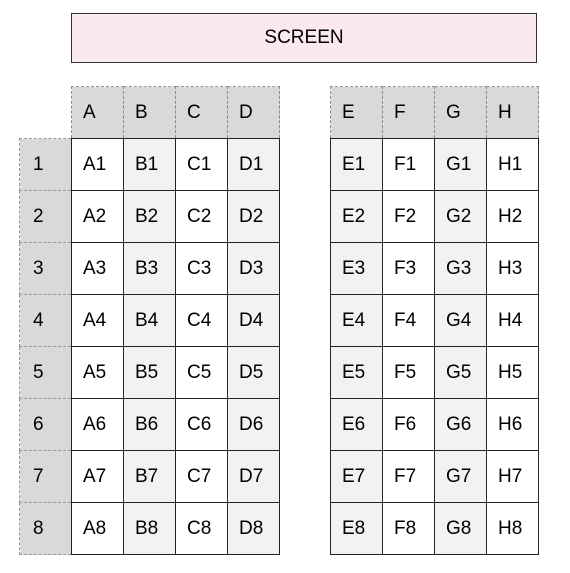 The height and width of the screenshot is (573, 570). What do you see at coordinates (201, 372) in the screenshot?
I see `seat-cell: C5` at bounding box center [201, 372].